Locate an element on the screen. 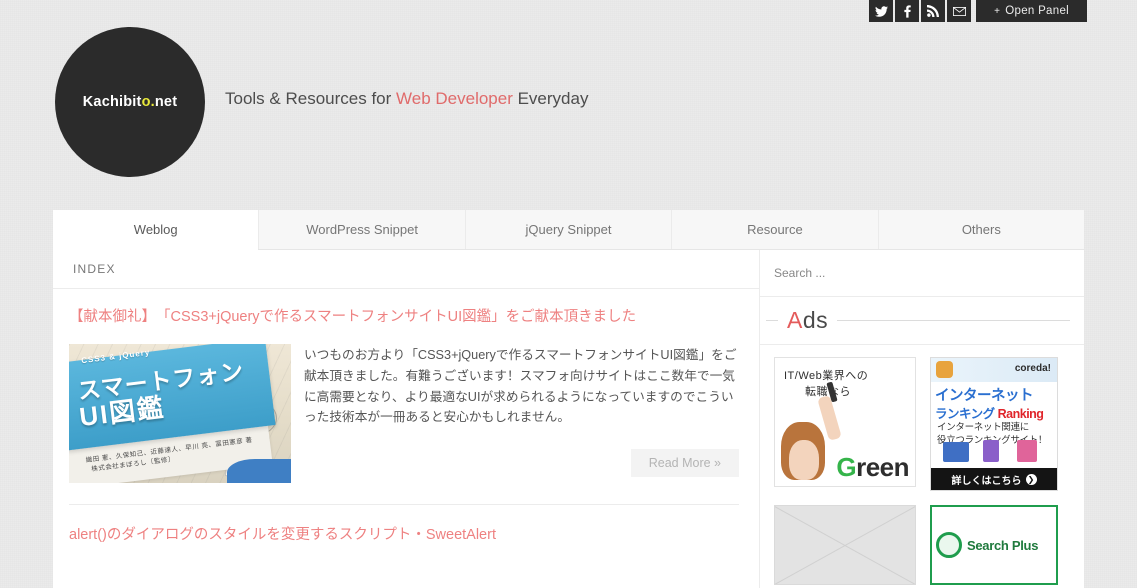  ad-placeholder-banner is located at coordinates (845, 545).